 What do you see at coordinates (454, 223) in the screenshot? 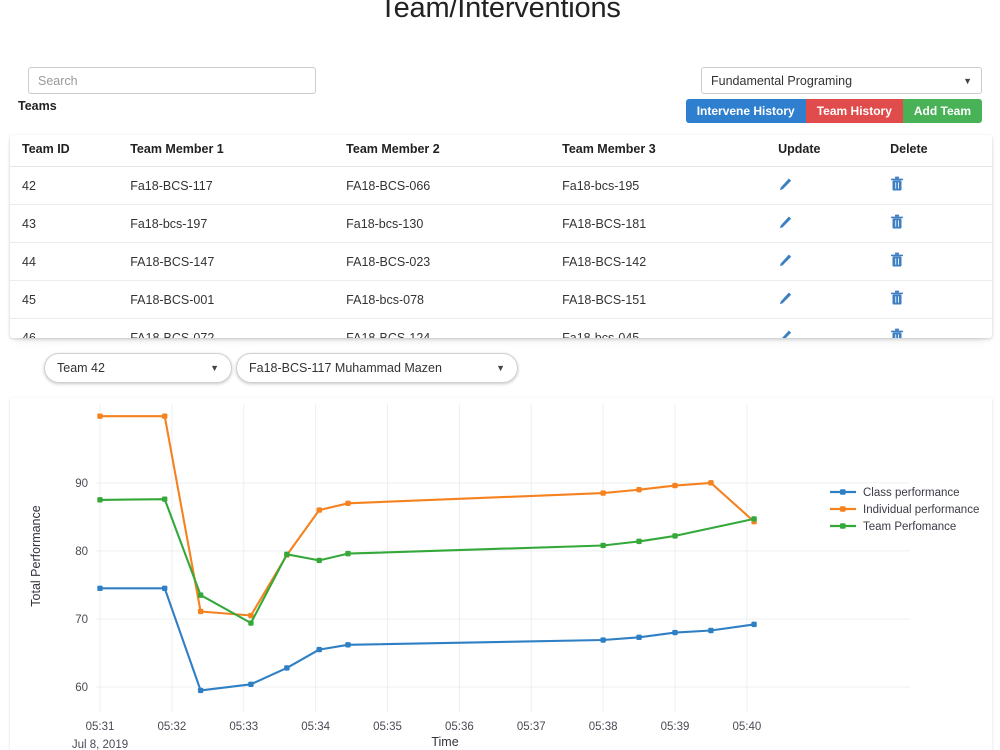
I see `cell-member-2: Fa18-bcs-130` at bounding box center [454, 223].